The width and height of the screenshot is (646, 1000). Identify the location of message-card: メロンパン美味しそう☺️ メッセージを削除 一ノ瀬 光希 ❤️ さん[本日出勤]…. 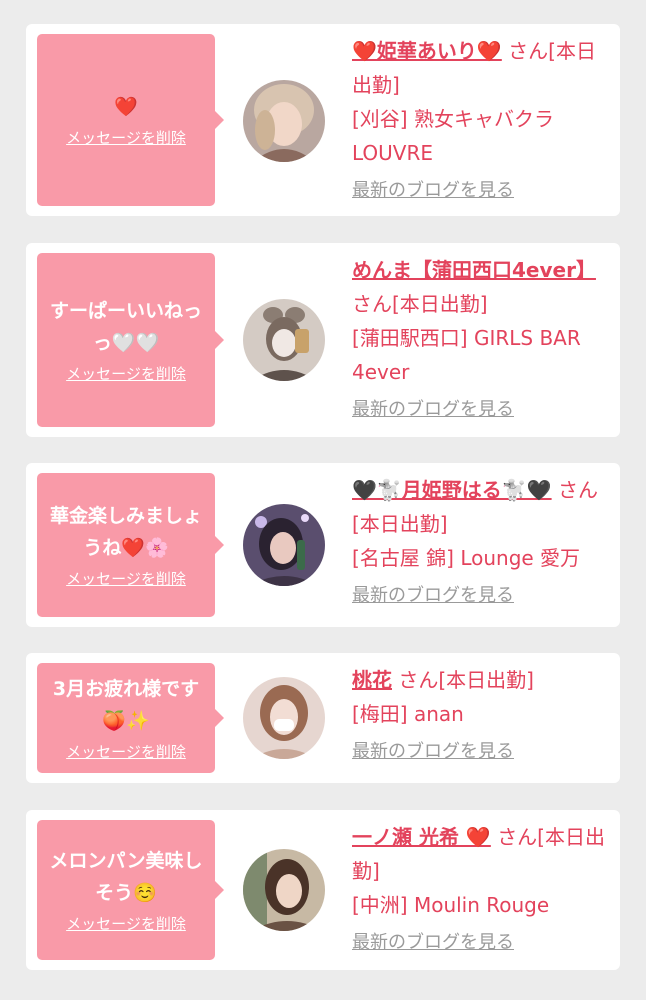
(323, 890).